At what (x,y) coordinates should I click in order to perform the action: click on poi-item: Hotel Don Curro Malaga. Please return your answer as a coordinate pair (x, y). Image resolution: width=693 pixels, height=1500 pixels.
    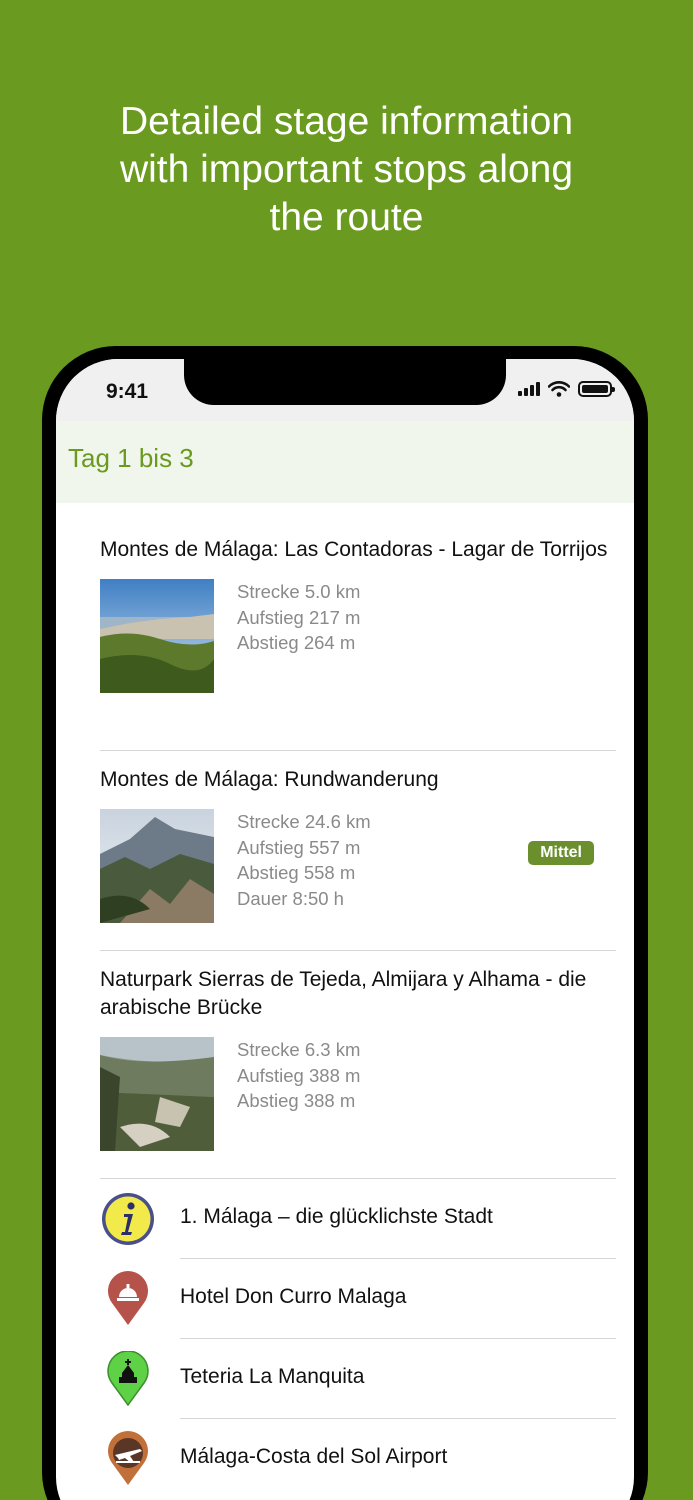
    Looking at the image, I should click on (358, 1299).